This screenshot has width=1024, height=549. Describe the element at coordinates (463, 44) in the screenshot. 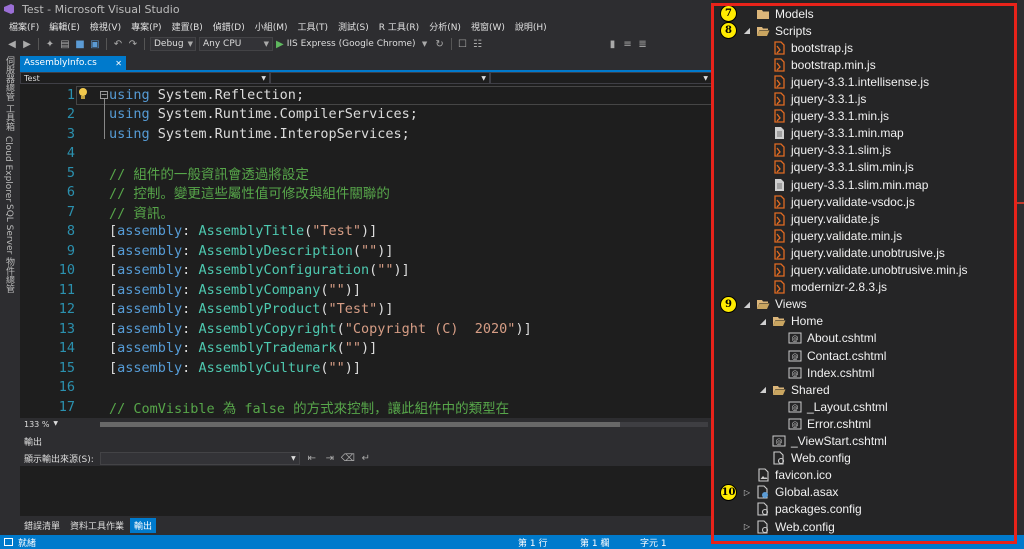

I see `toolbar-misc-icon: ☐` at that location.